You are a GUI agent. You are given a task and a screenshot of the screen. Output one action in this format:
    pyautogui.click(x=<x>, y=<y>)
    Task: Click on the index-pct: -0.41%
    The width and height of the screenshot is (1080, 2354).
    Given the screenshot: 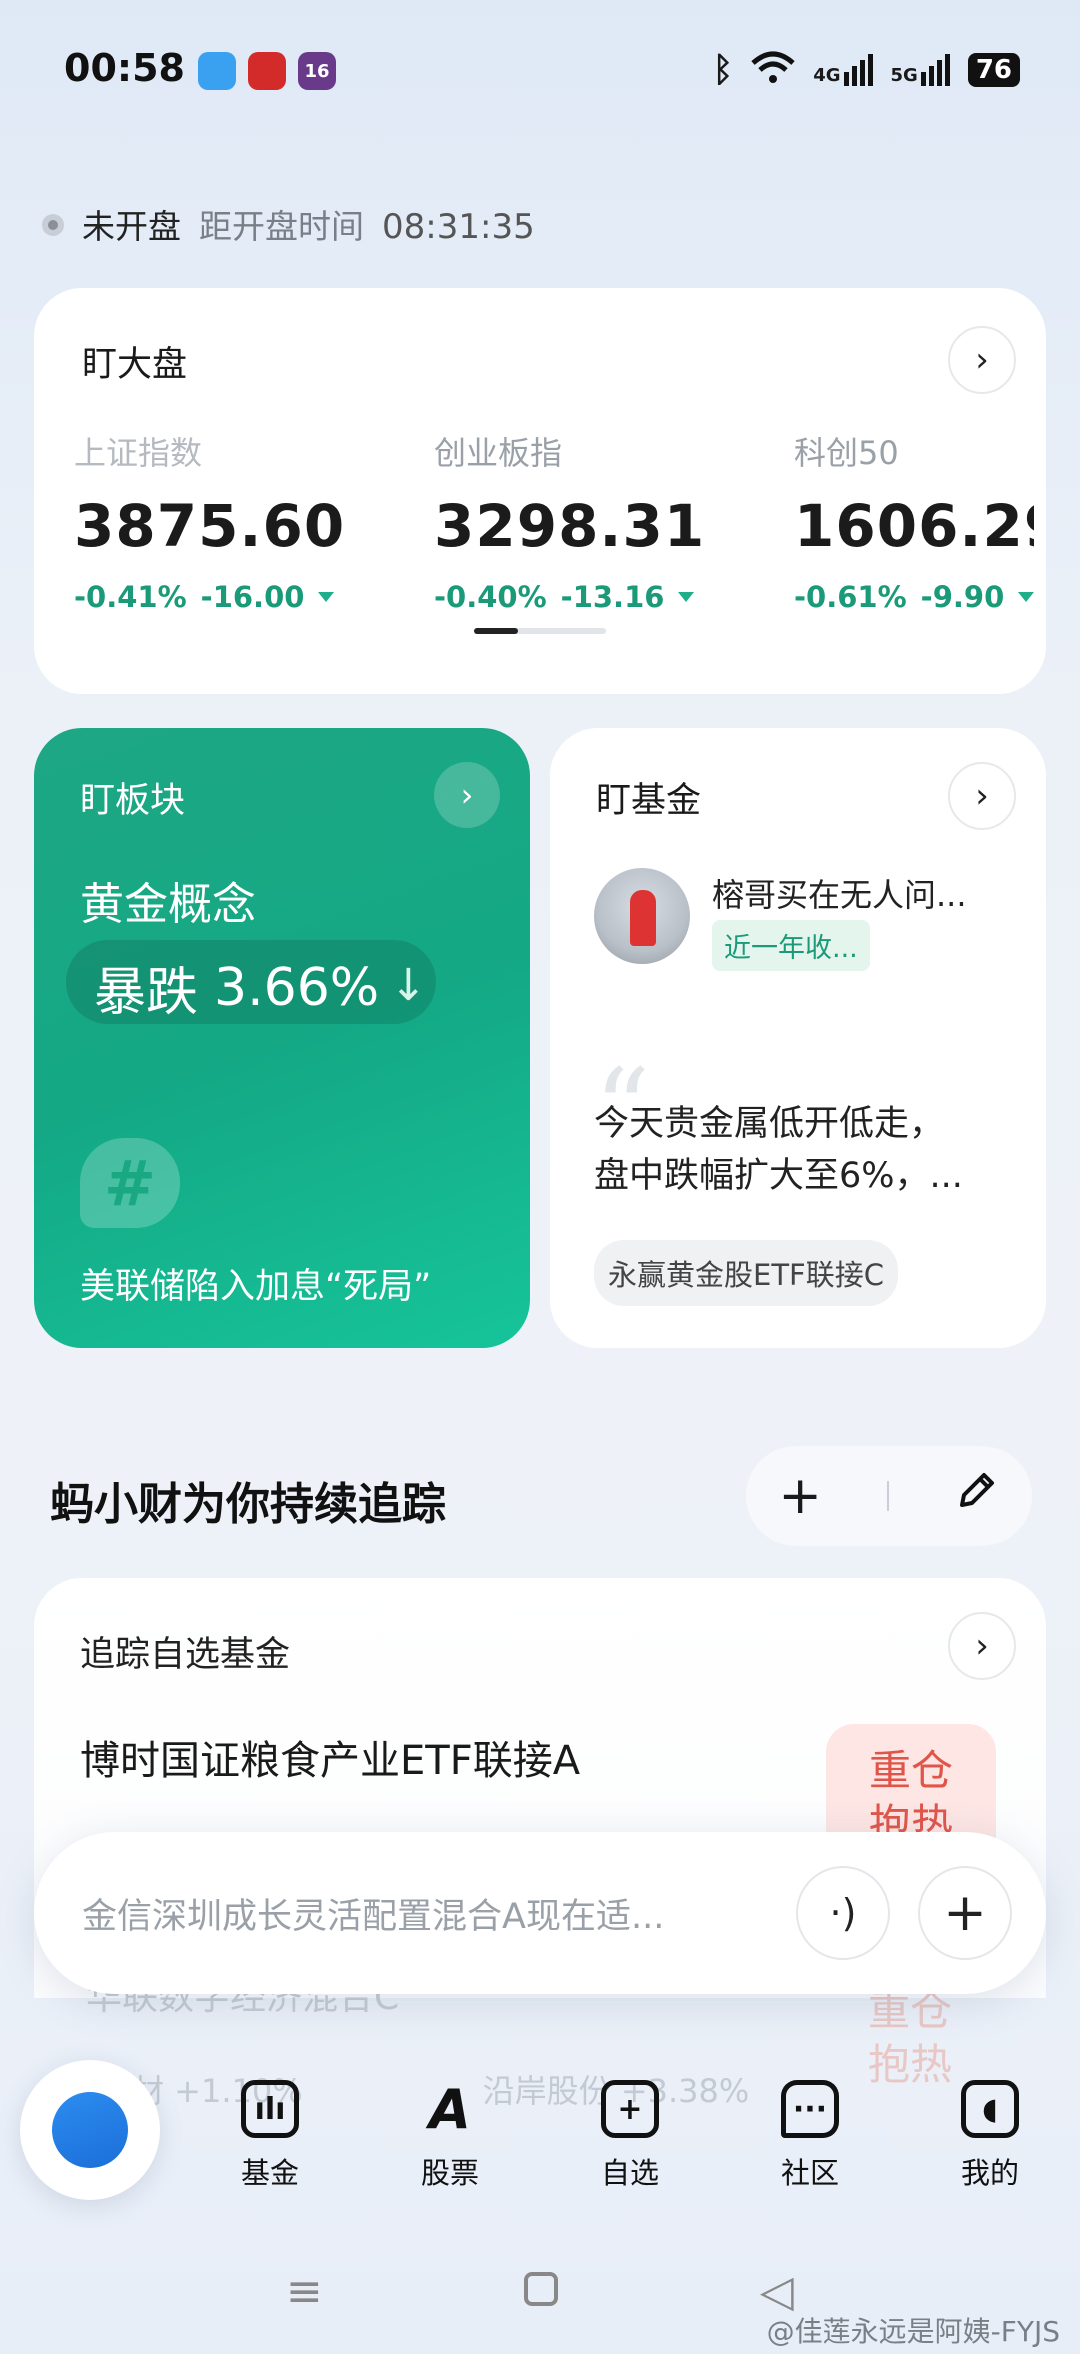 What is the action you would take?
    pyautogui.click(x=130, y=597)
    